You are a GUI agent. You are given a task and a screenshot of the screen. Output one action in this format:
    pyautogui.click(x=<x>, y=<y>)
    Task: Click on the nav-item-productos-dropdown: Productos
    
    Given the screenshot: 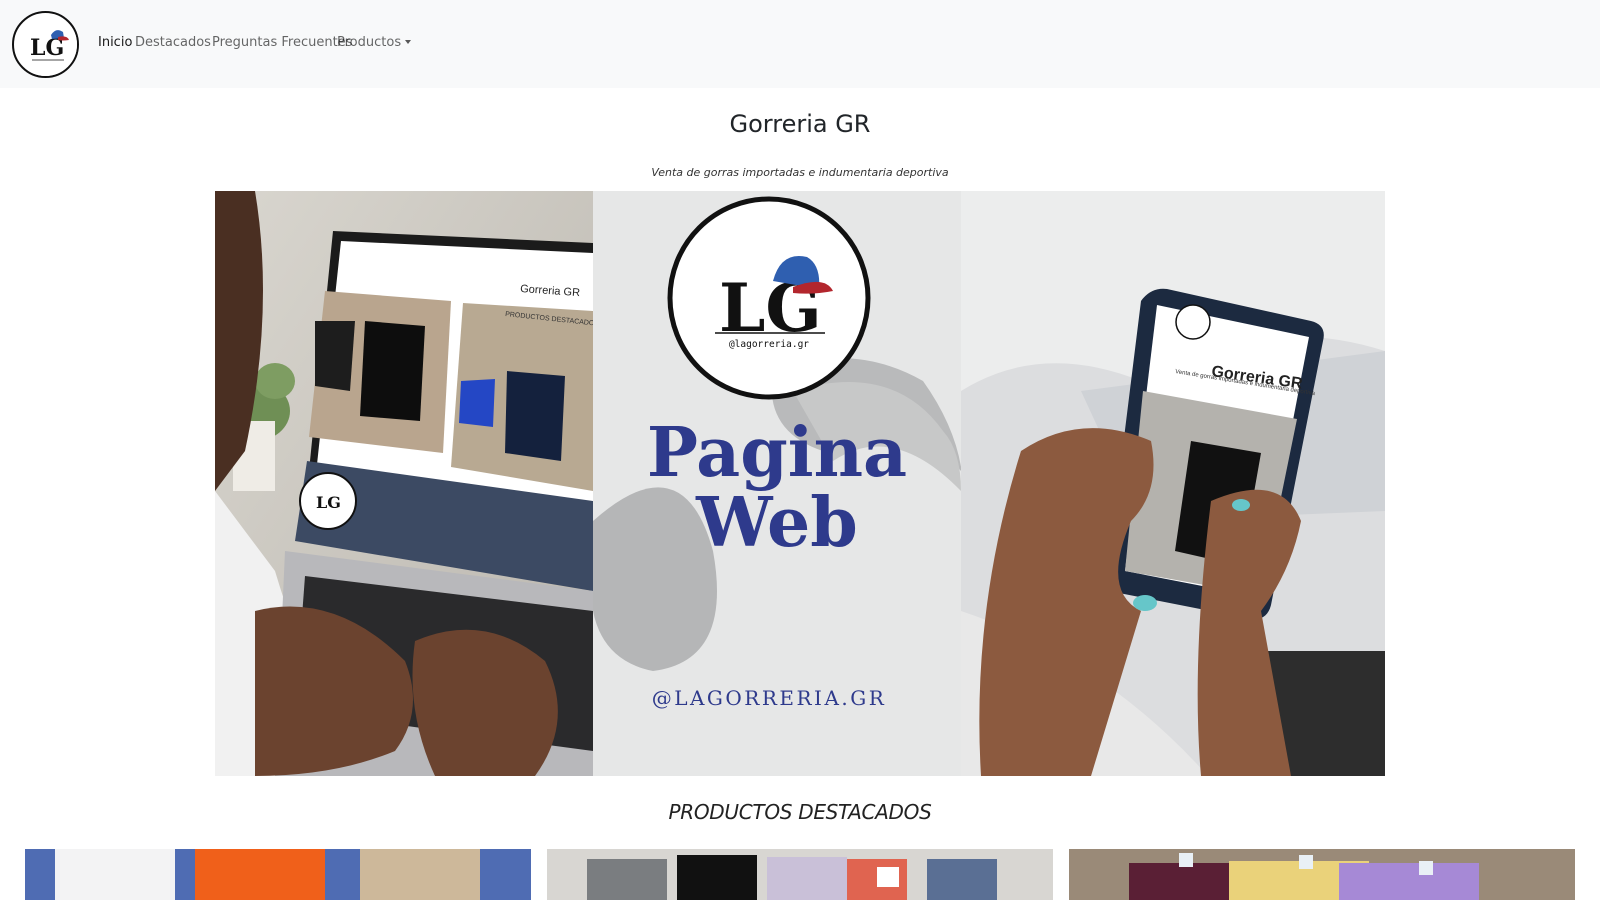 What is the action you would take?
    pyautogui.click(x=374, y=42)
    